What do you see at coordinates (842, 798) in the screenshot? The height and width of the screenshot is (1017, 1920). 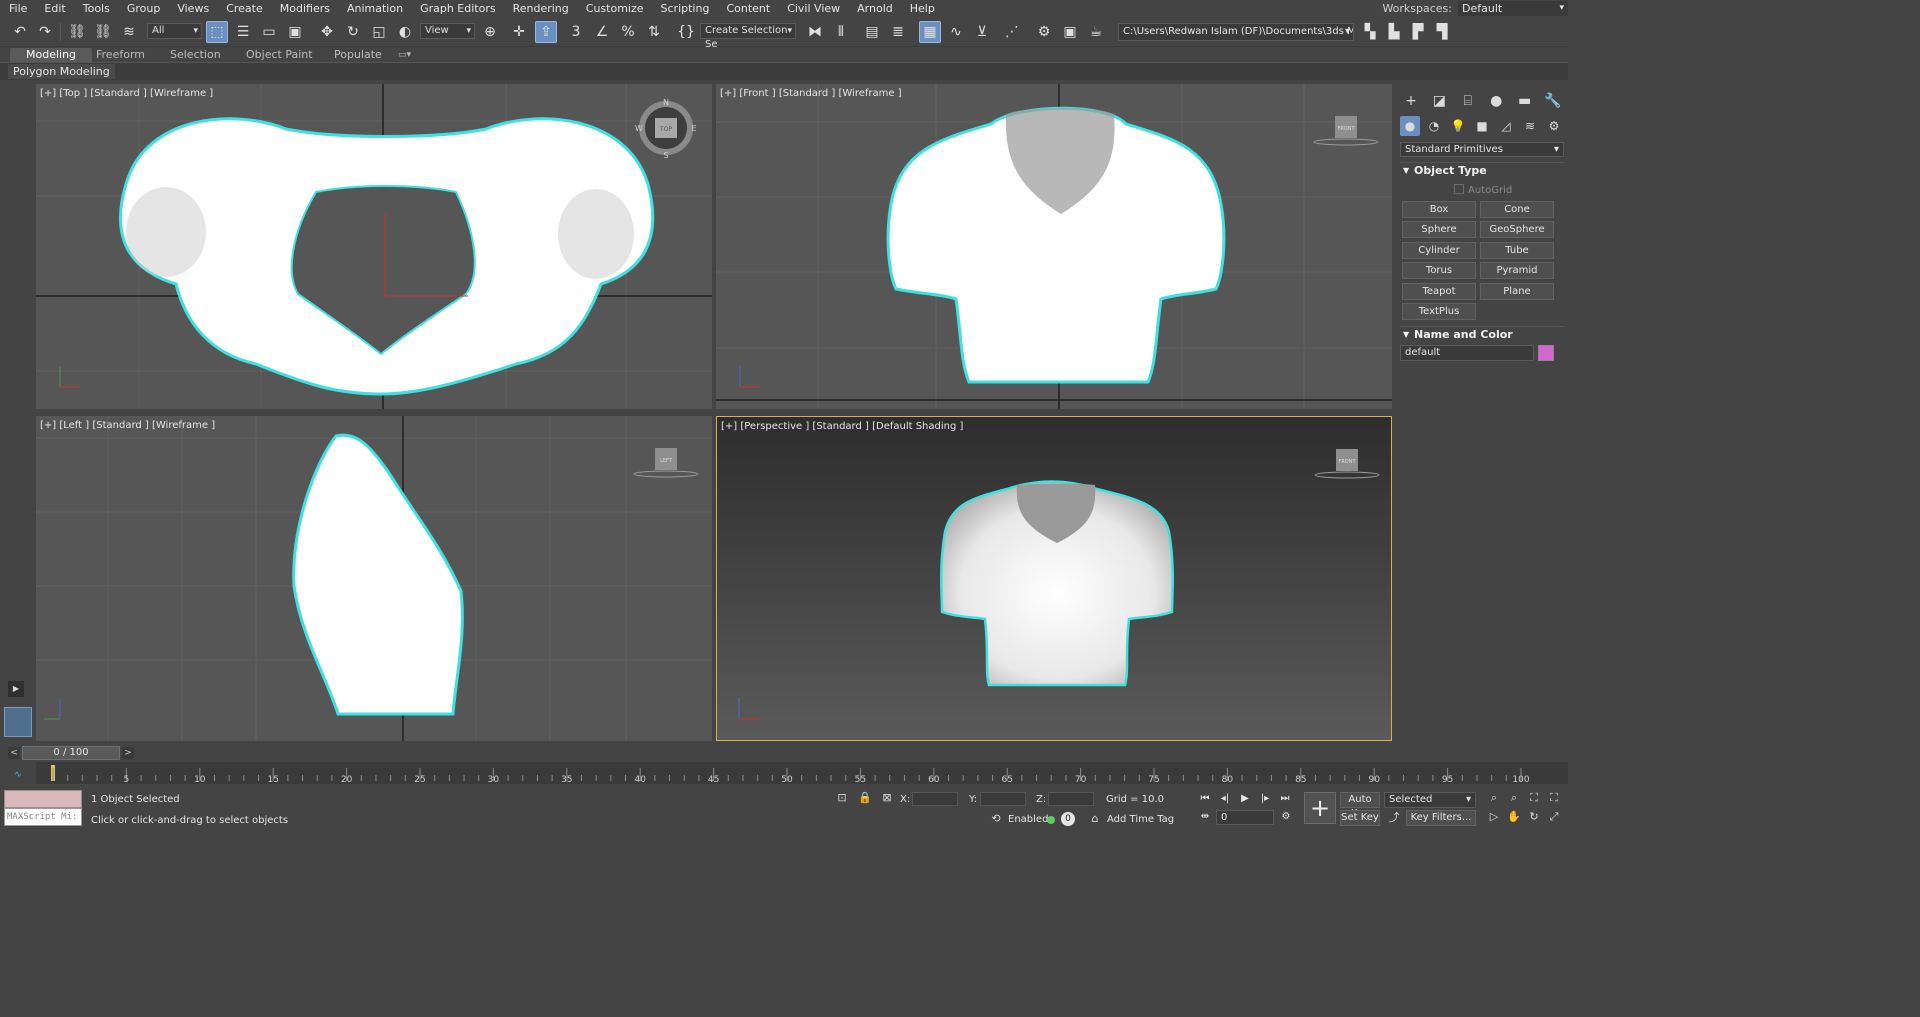 I see `isolate-selection-icon: ⊡` at bounding box center [842, 798].